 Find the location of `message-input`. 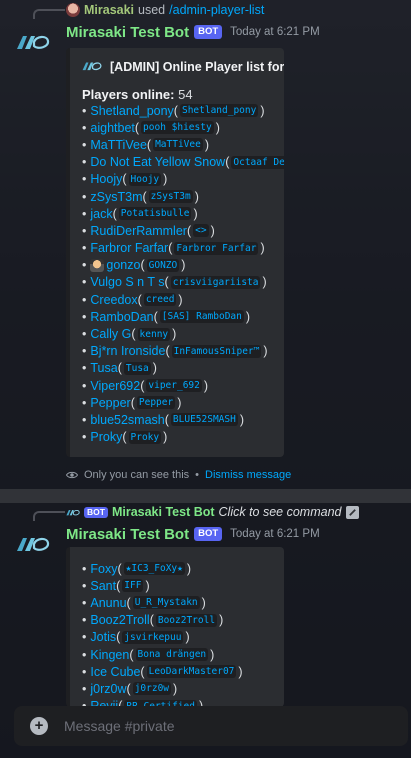

message-input is located at coordinates (214, 726).